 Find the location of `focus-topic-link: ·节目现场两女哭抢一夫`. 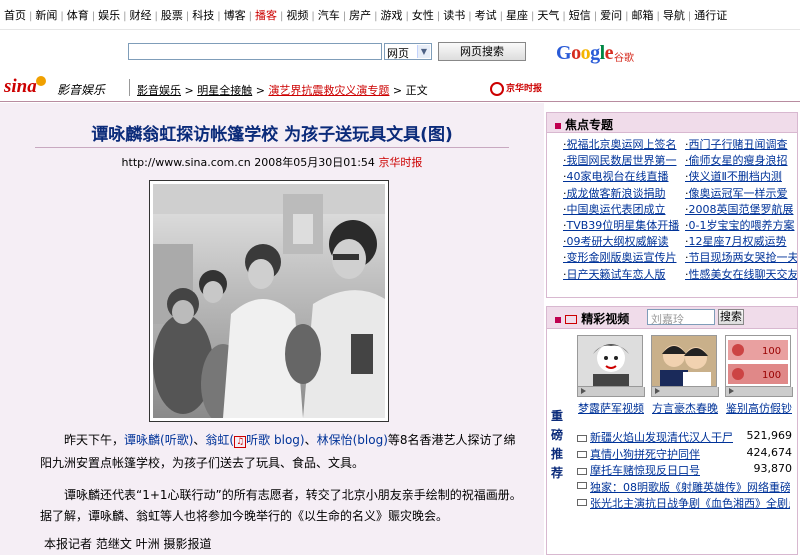

focus-topic-link: ·节目现场两女哭抢一夫 is located at coordinates (741, 257).